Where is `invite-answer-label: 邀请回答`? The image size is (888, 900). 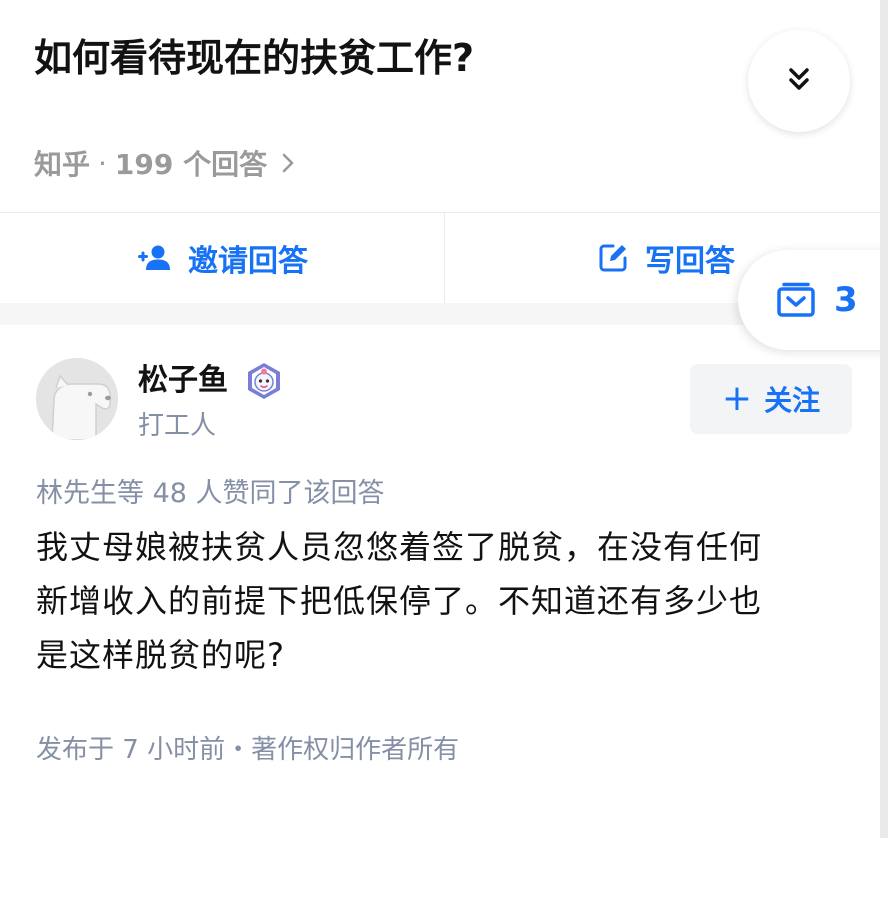
invite-answer-label: 邀请回答 is located at coordinates (248, 261).